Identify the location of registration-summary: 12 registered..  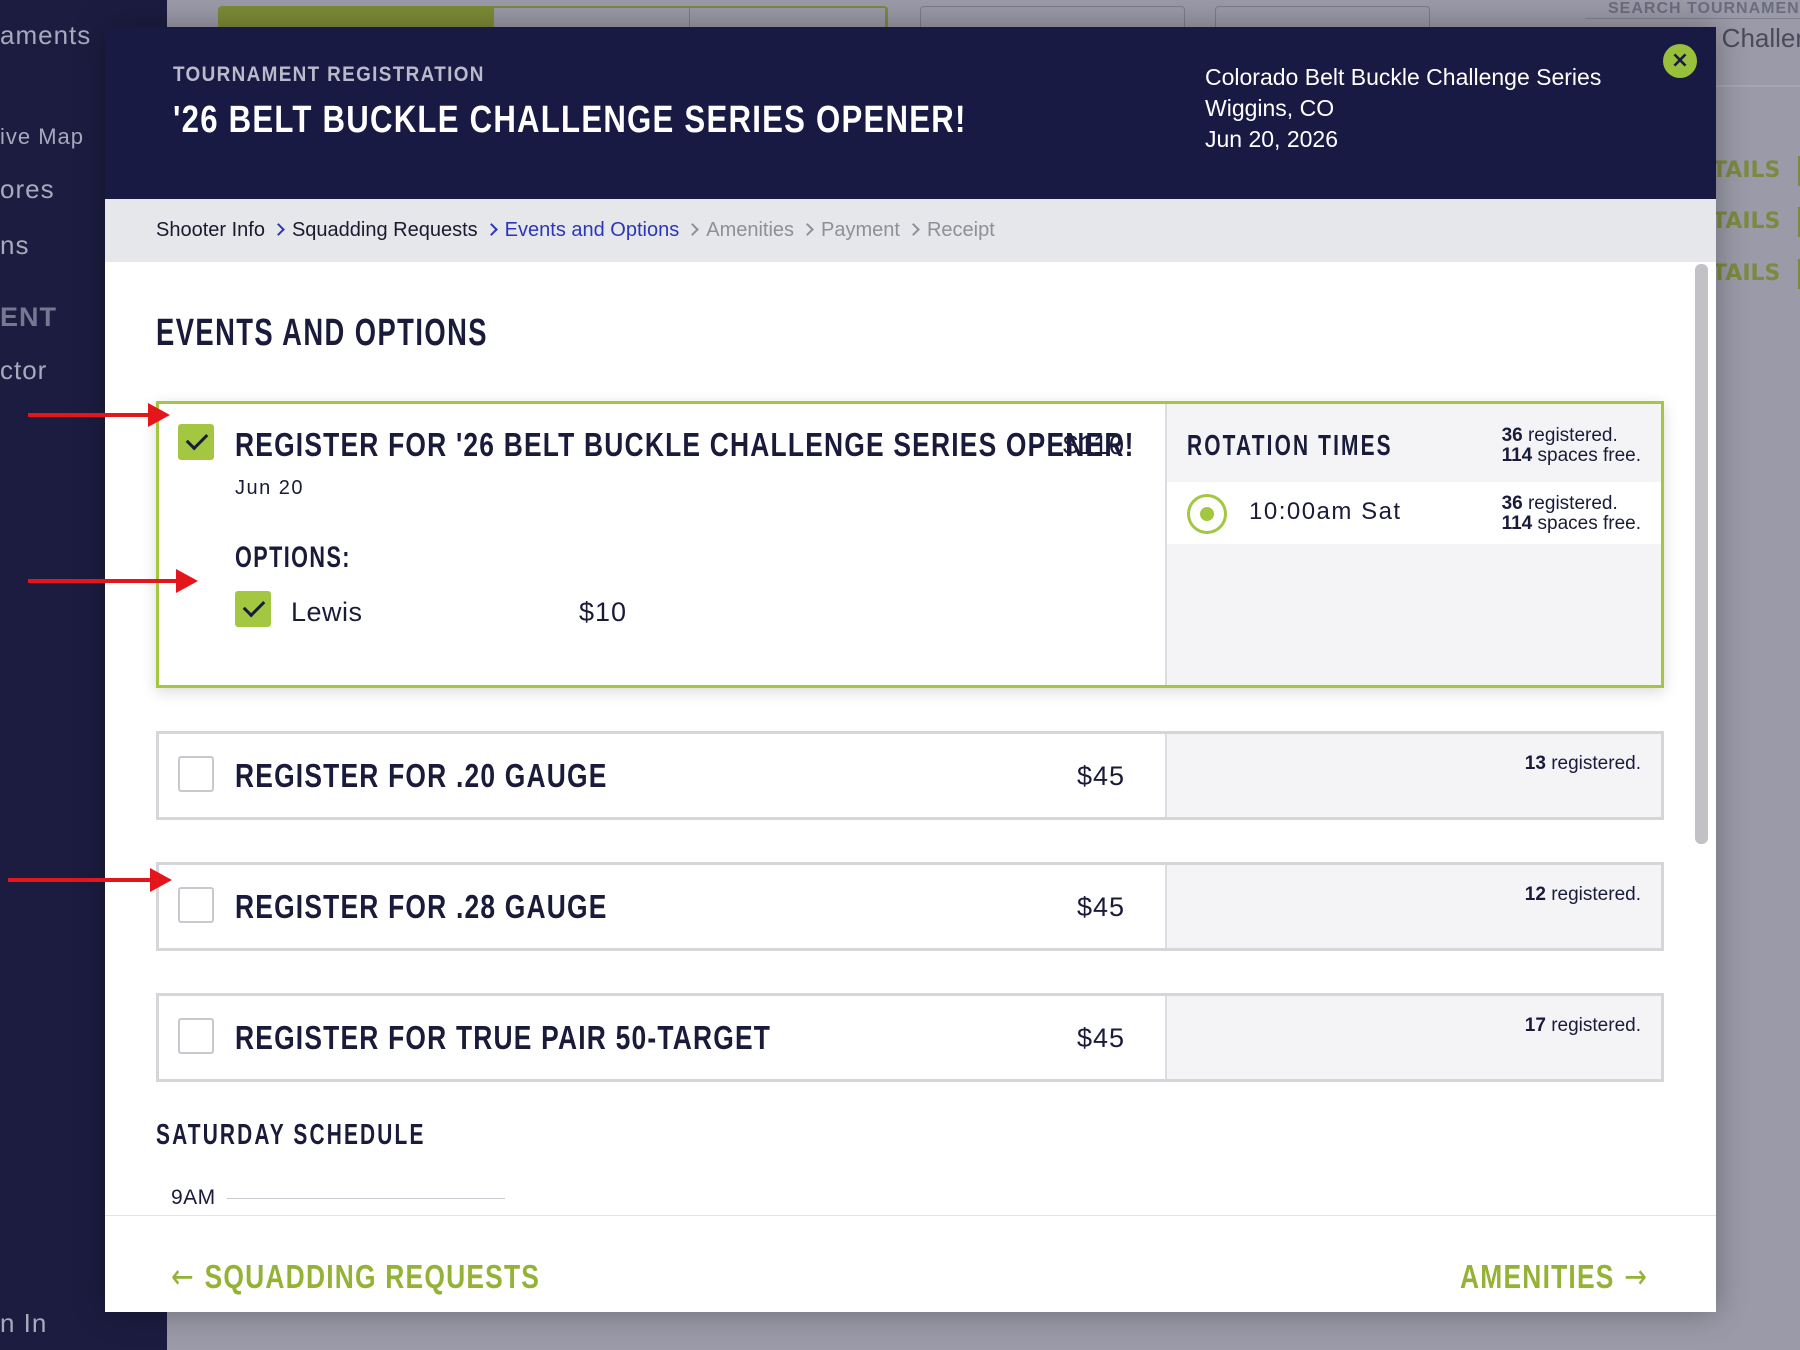
(1583, 895).